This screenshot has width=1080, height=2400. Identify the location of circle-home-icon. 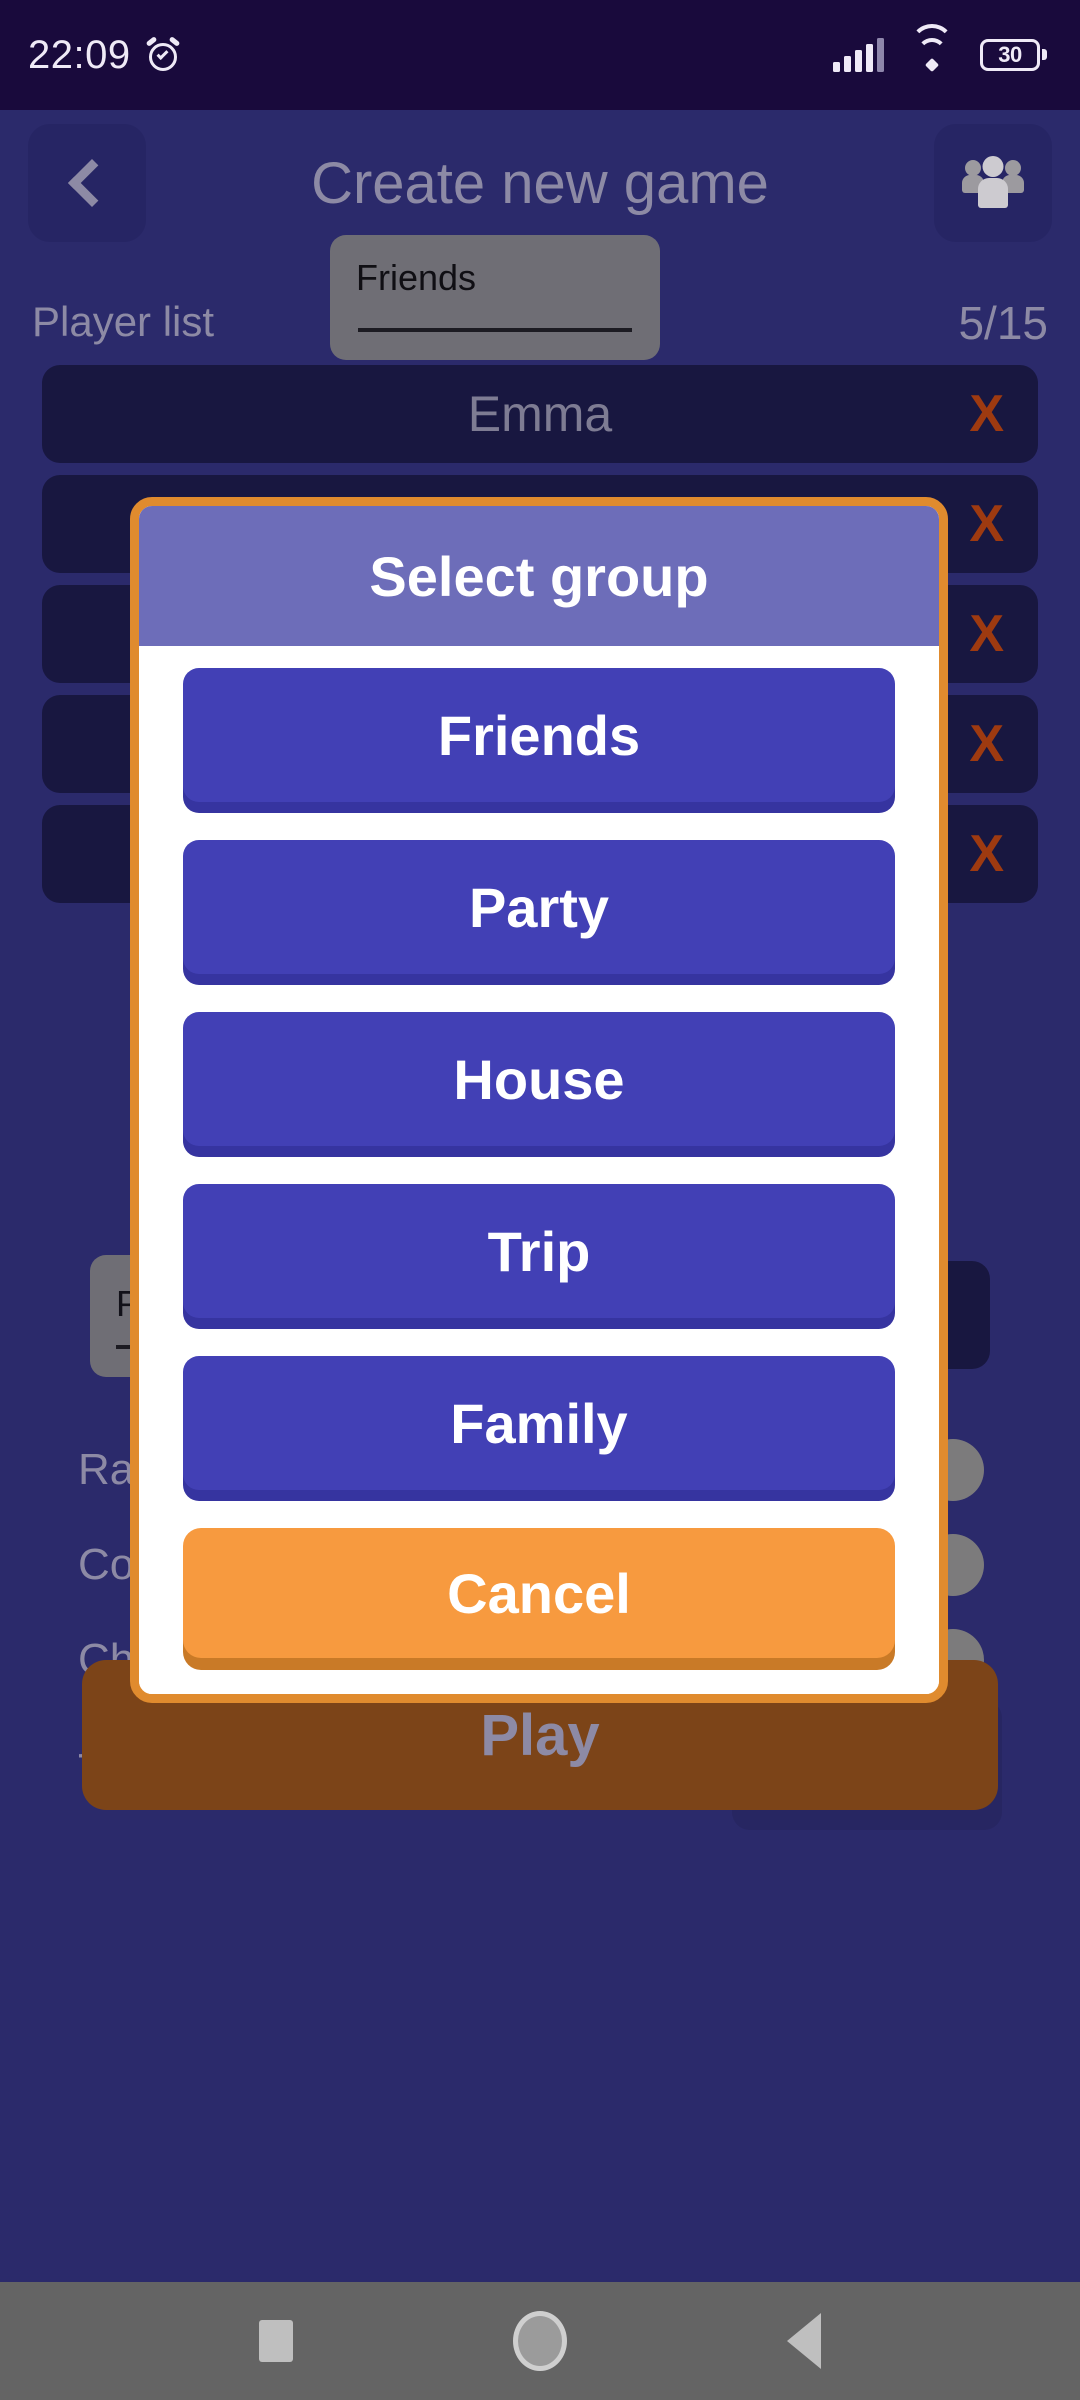
(540, 2341).